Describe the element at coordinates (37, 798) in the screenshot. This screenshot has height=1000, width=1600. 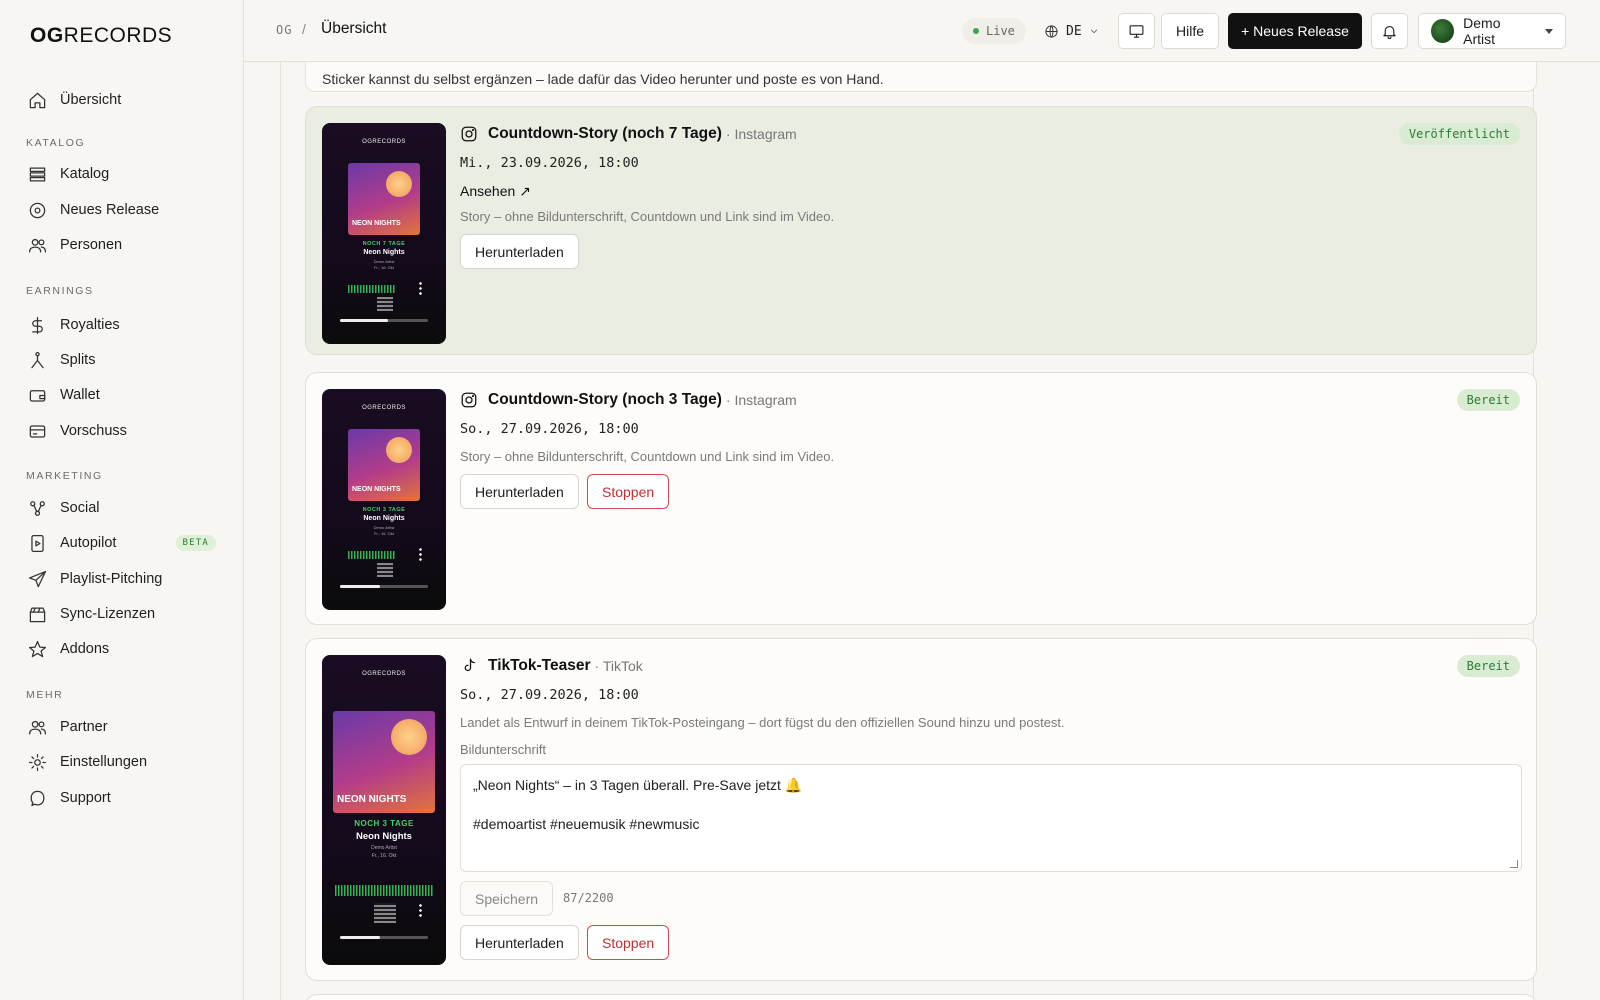
I see `chat-bubble-icon` at that location.